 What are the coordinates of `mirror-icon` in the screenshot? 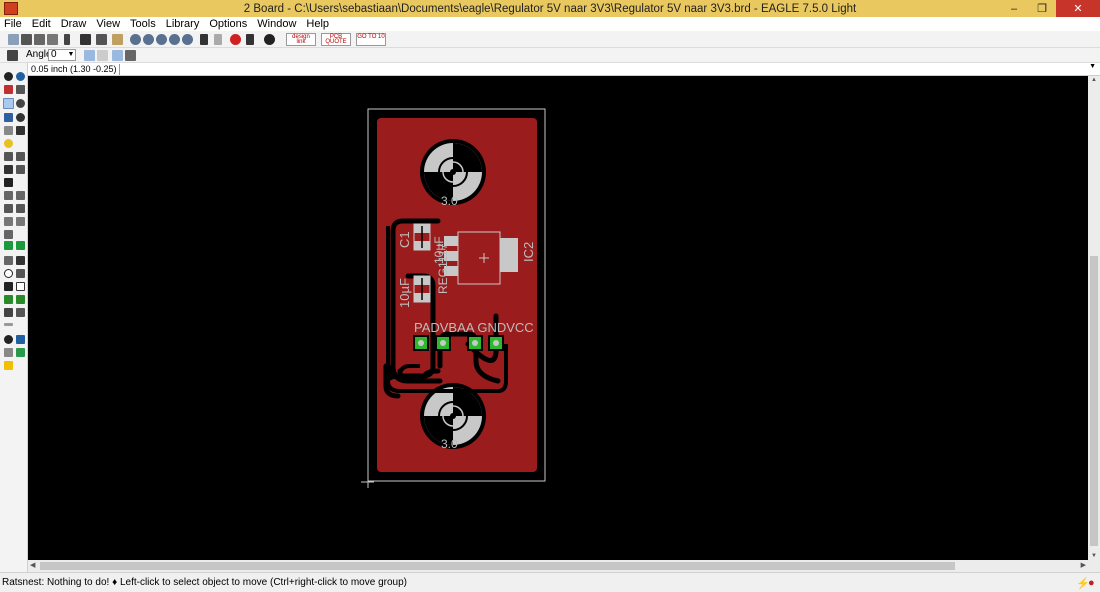 It's located at (89, 55).